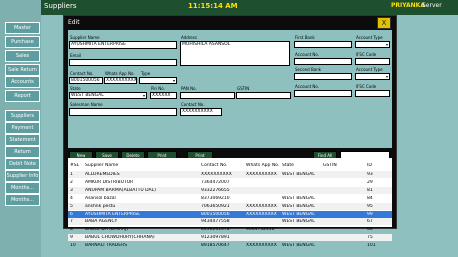 The image size is (458, 257). What do you see at coordinates (370, 214) in the screenshot?
I see `cell-id: 99` at bounding box center [370, 214].